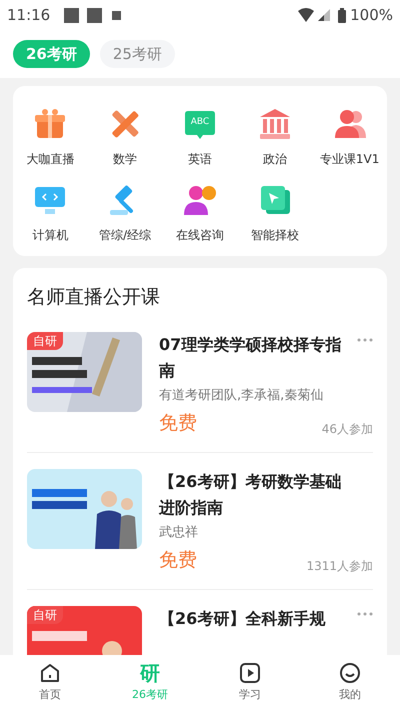 The image size is (400, 710). What do you see at coordinates (241, 395) in the screenshot?
I see `teacher-names: 有道考研团队,李承福,秦菊仙` at bounding box center [241, 395].